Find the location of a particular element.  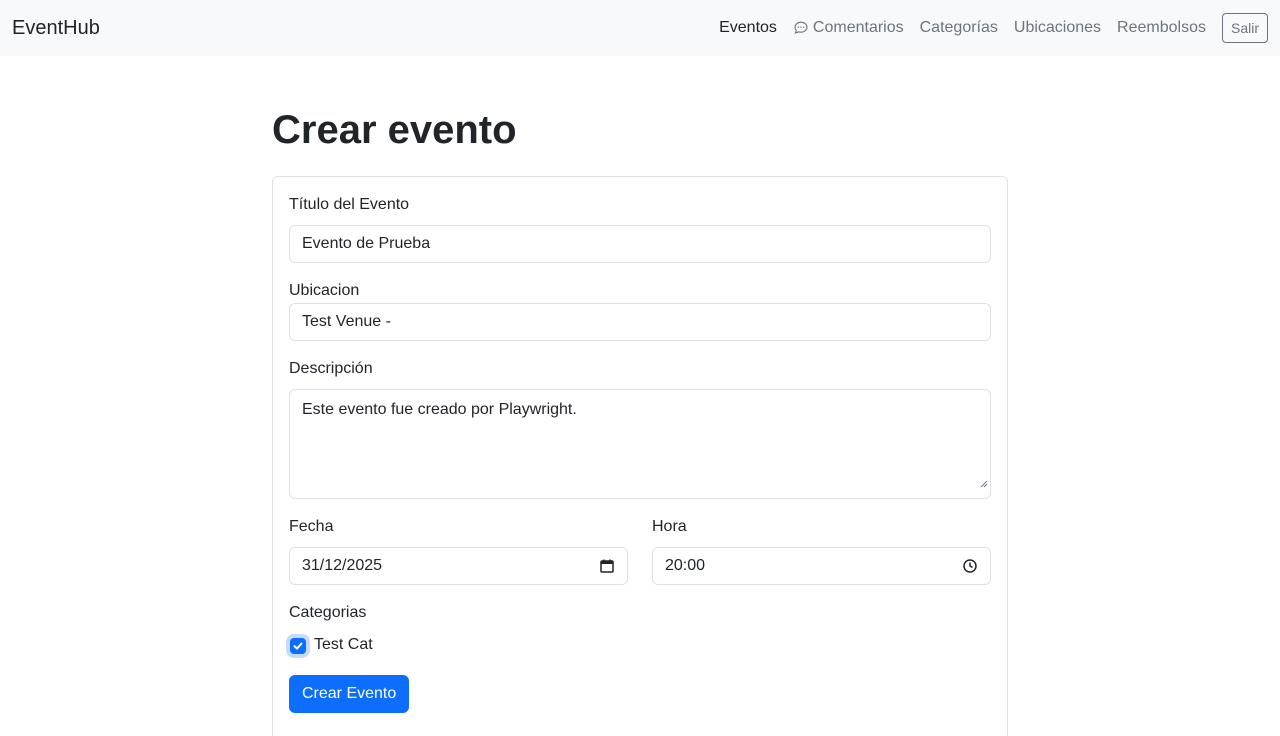

location-select-value: Test Venue - is located at coordinates (346, 321).